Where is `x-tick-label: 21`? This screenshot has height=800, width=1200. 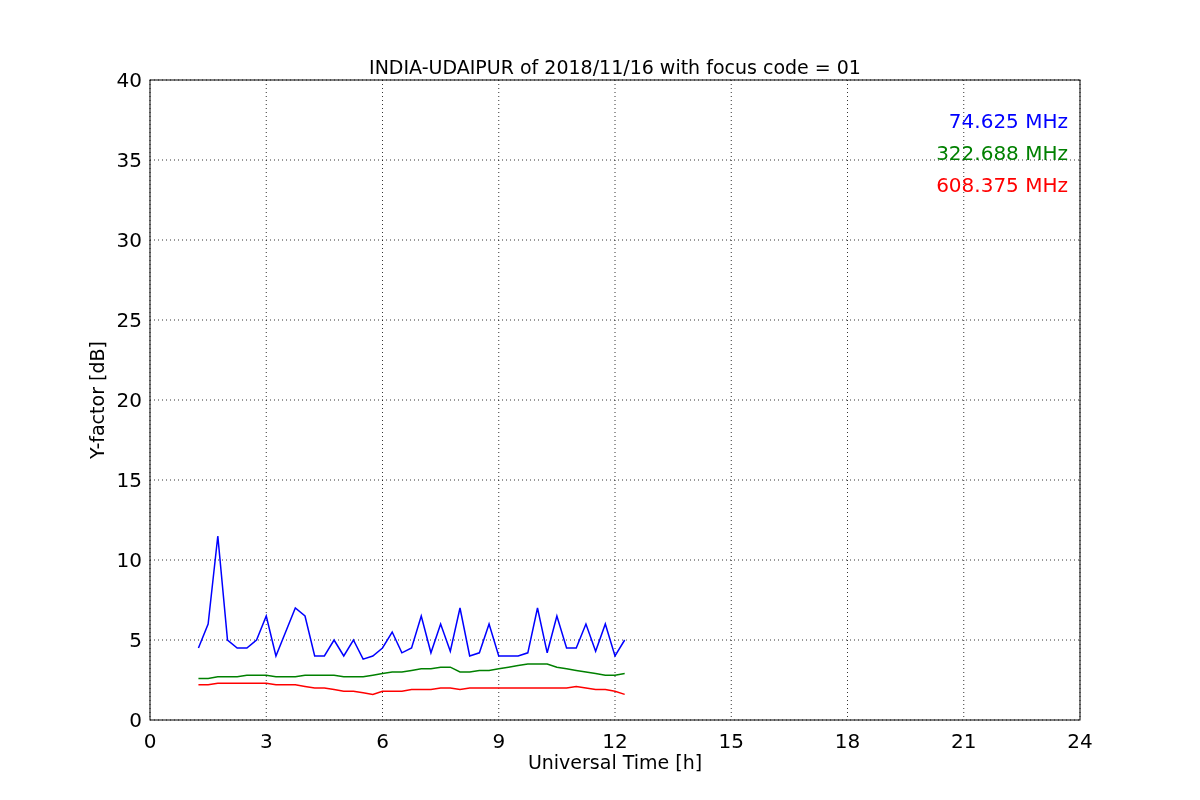 x-tick-label: 21 is located at coordinates (964, 741).